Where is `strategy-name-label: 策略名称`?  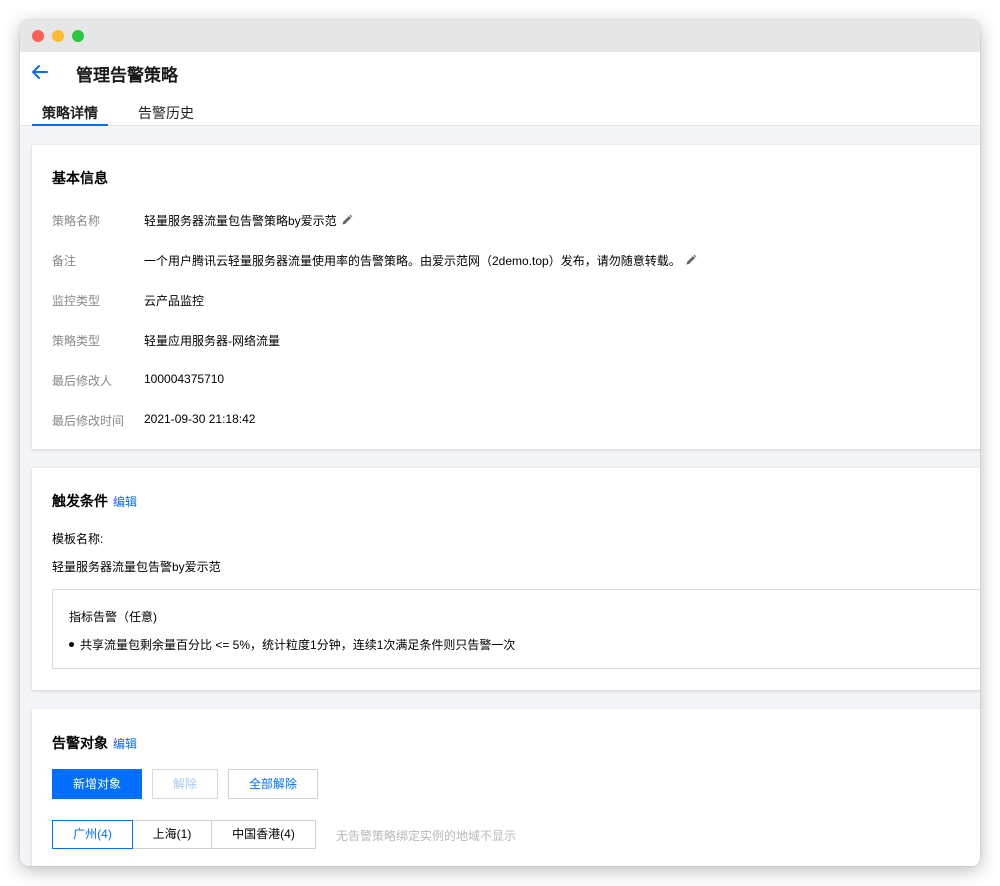 strategy-name-label: 策略名称 is located at coordinates (76, 221).